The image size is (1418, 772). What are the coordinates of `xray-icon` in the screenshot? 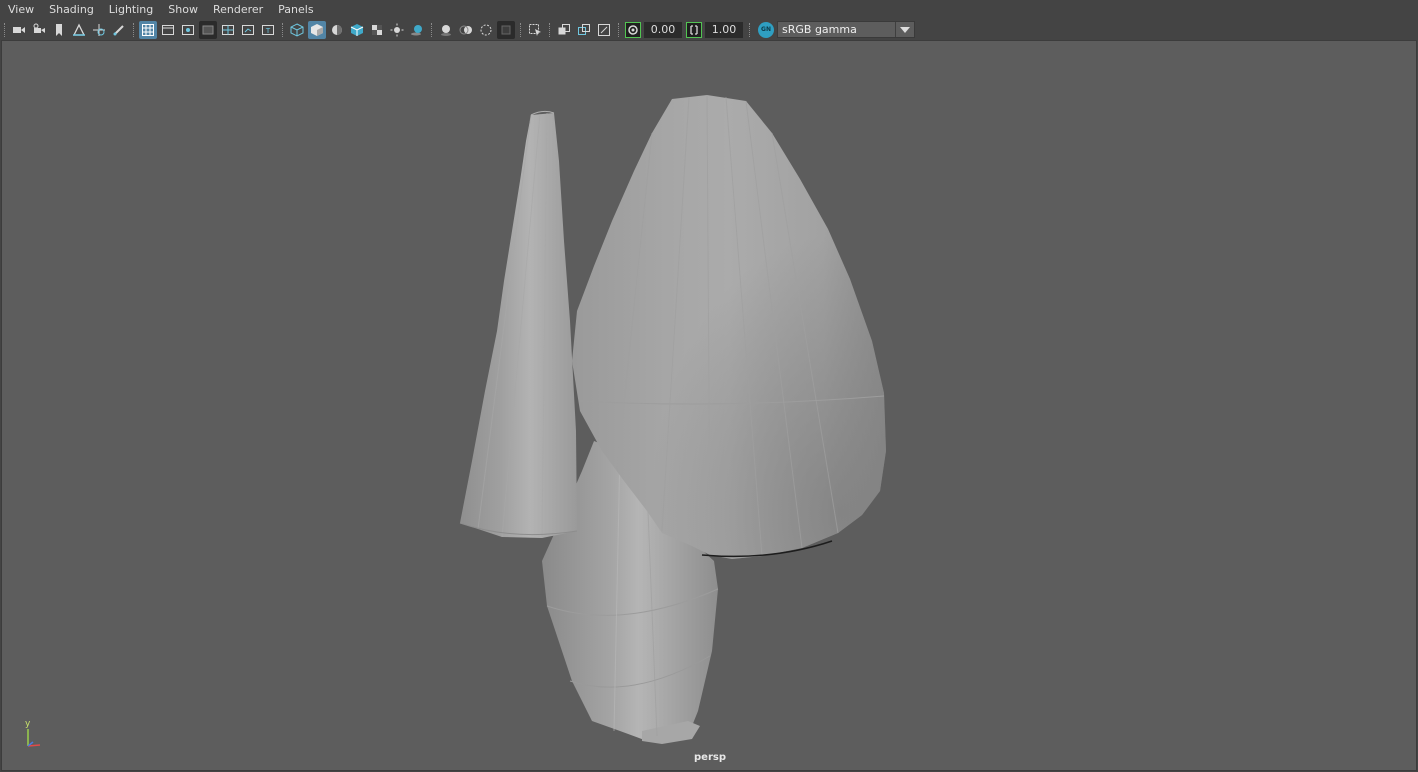 It's located at (564, 28).